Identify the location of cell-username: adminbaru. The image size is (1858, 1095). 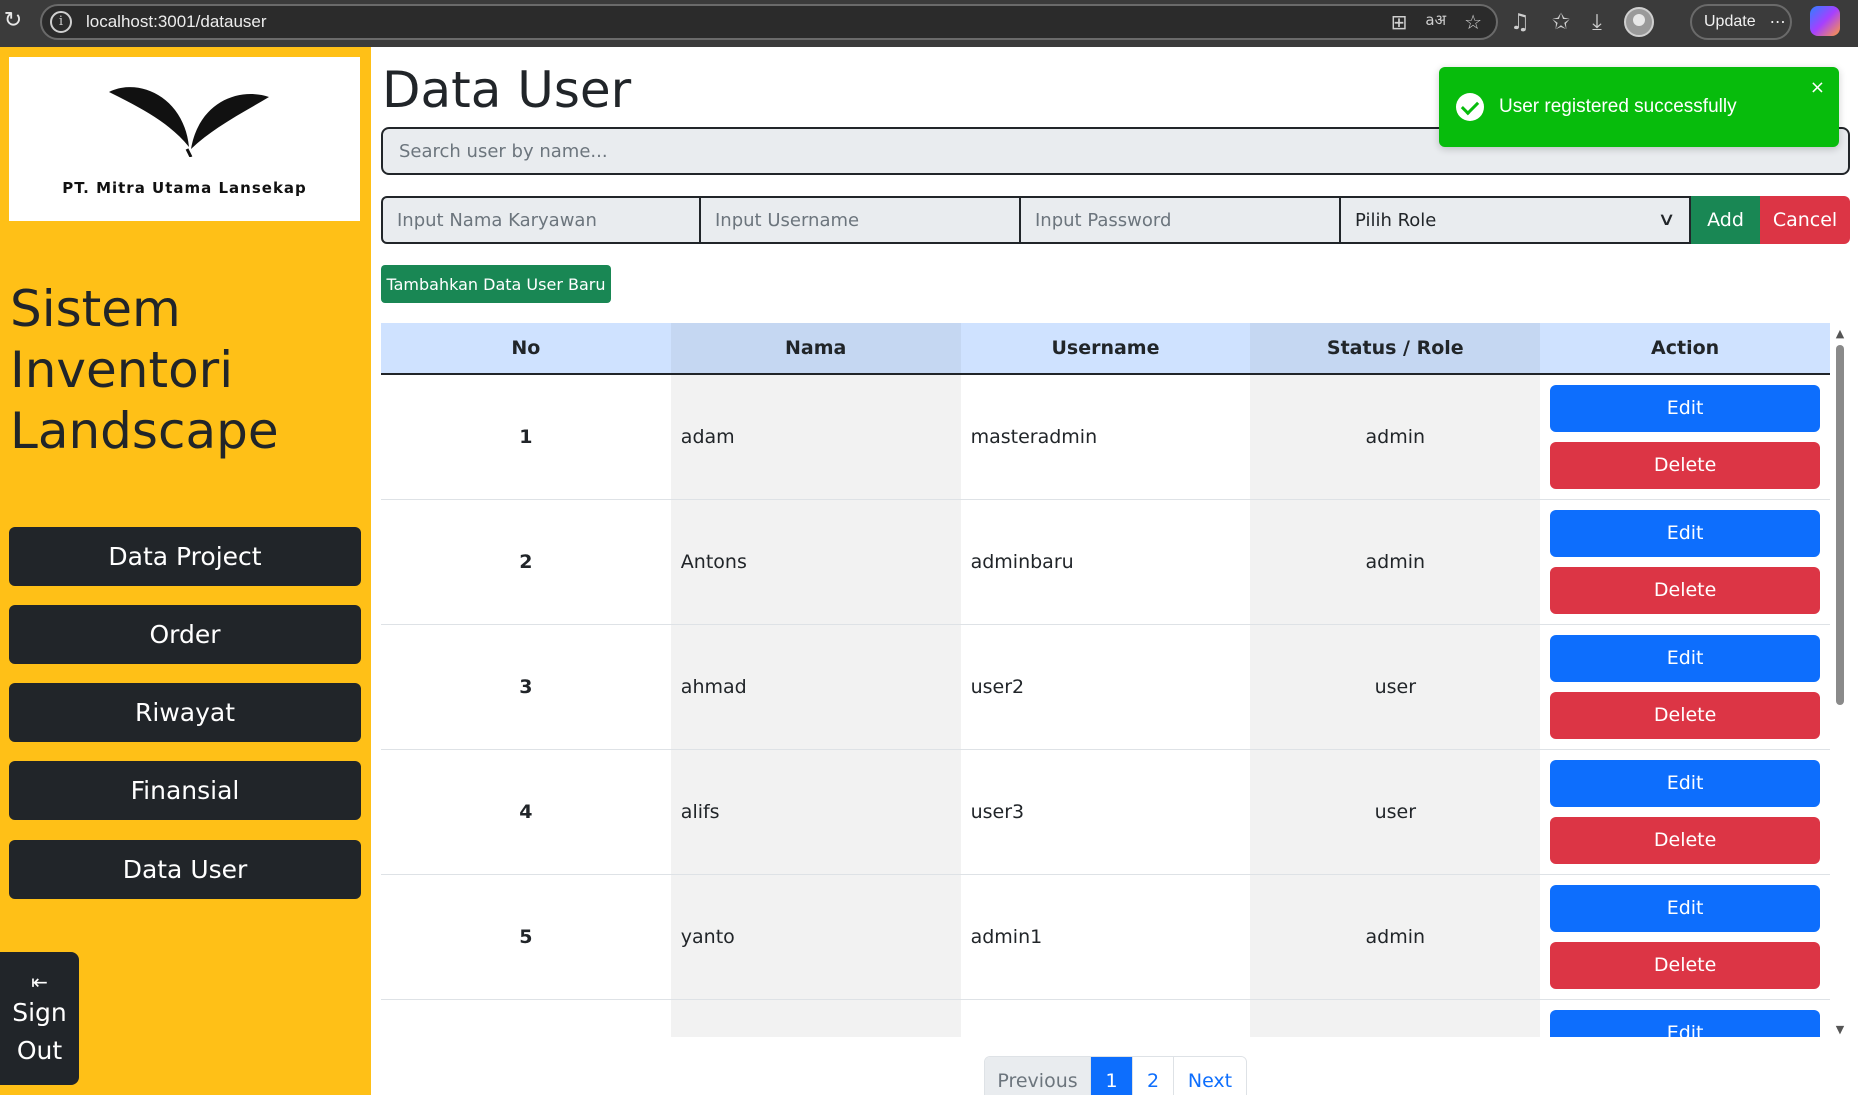
(1105, 562).